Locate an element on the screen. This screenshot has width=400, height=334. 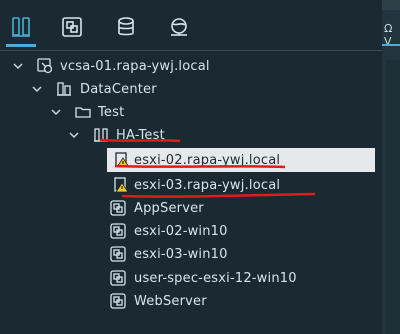
tree-item-folder-test: Test is located at coordinates (191, 112).